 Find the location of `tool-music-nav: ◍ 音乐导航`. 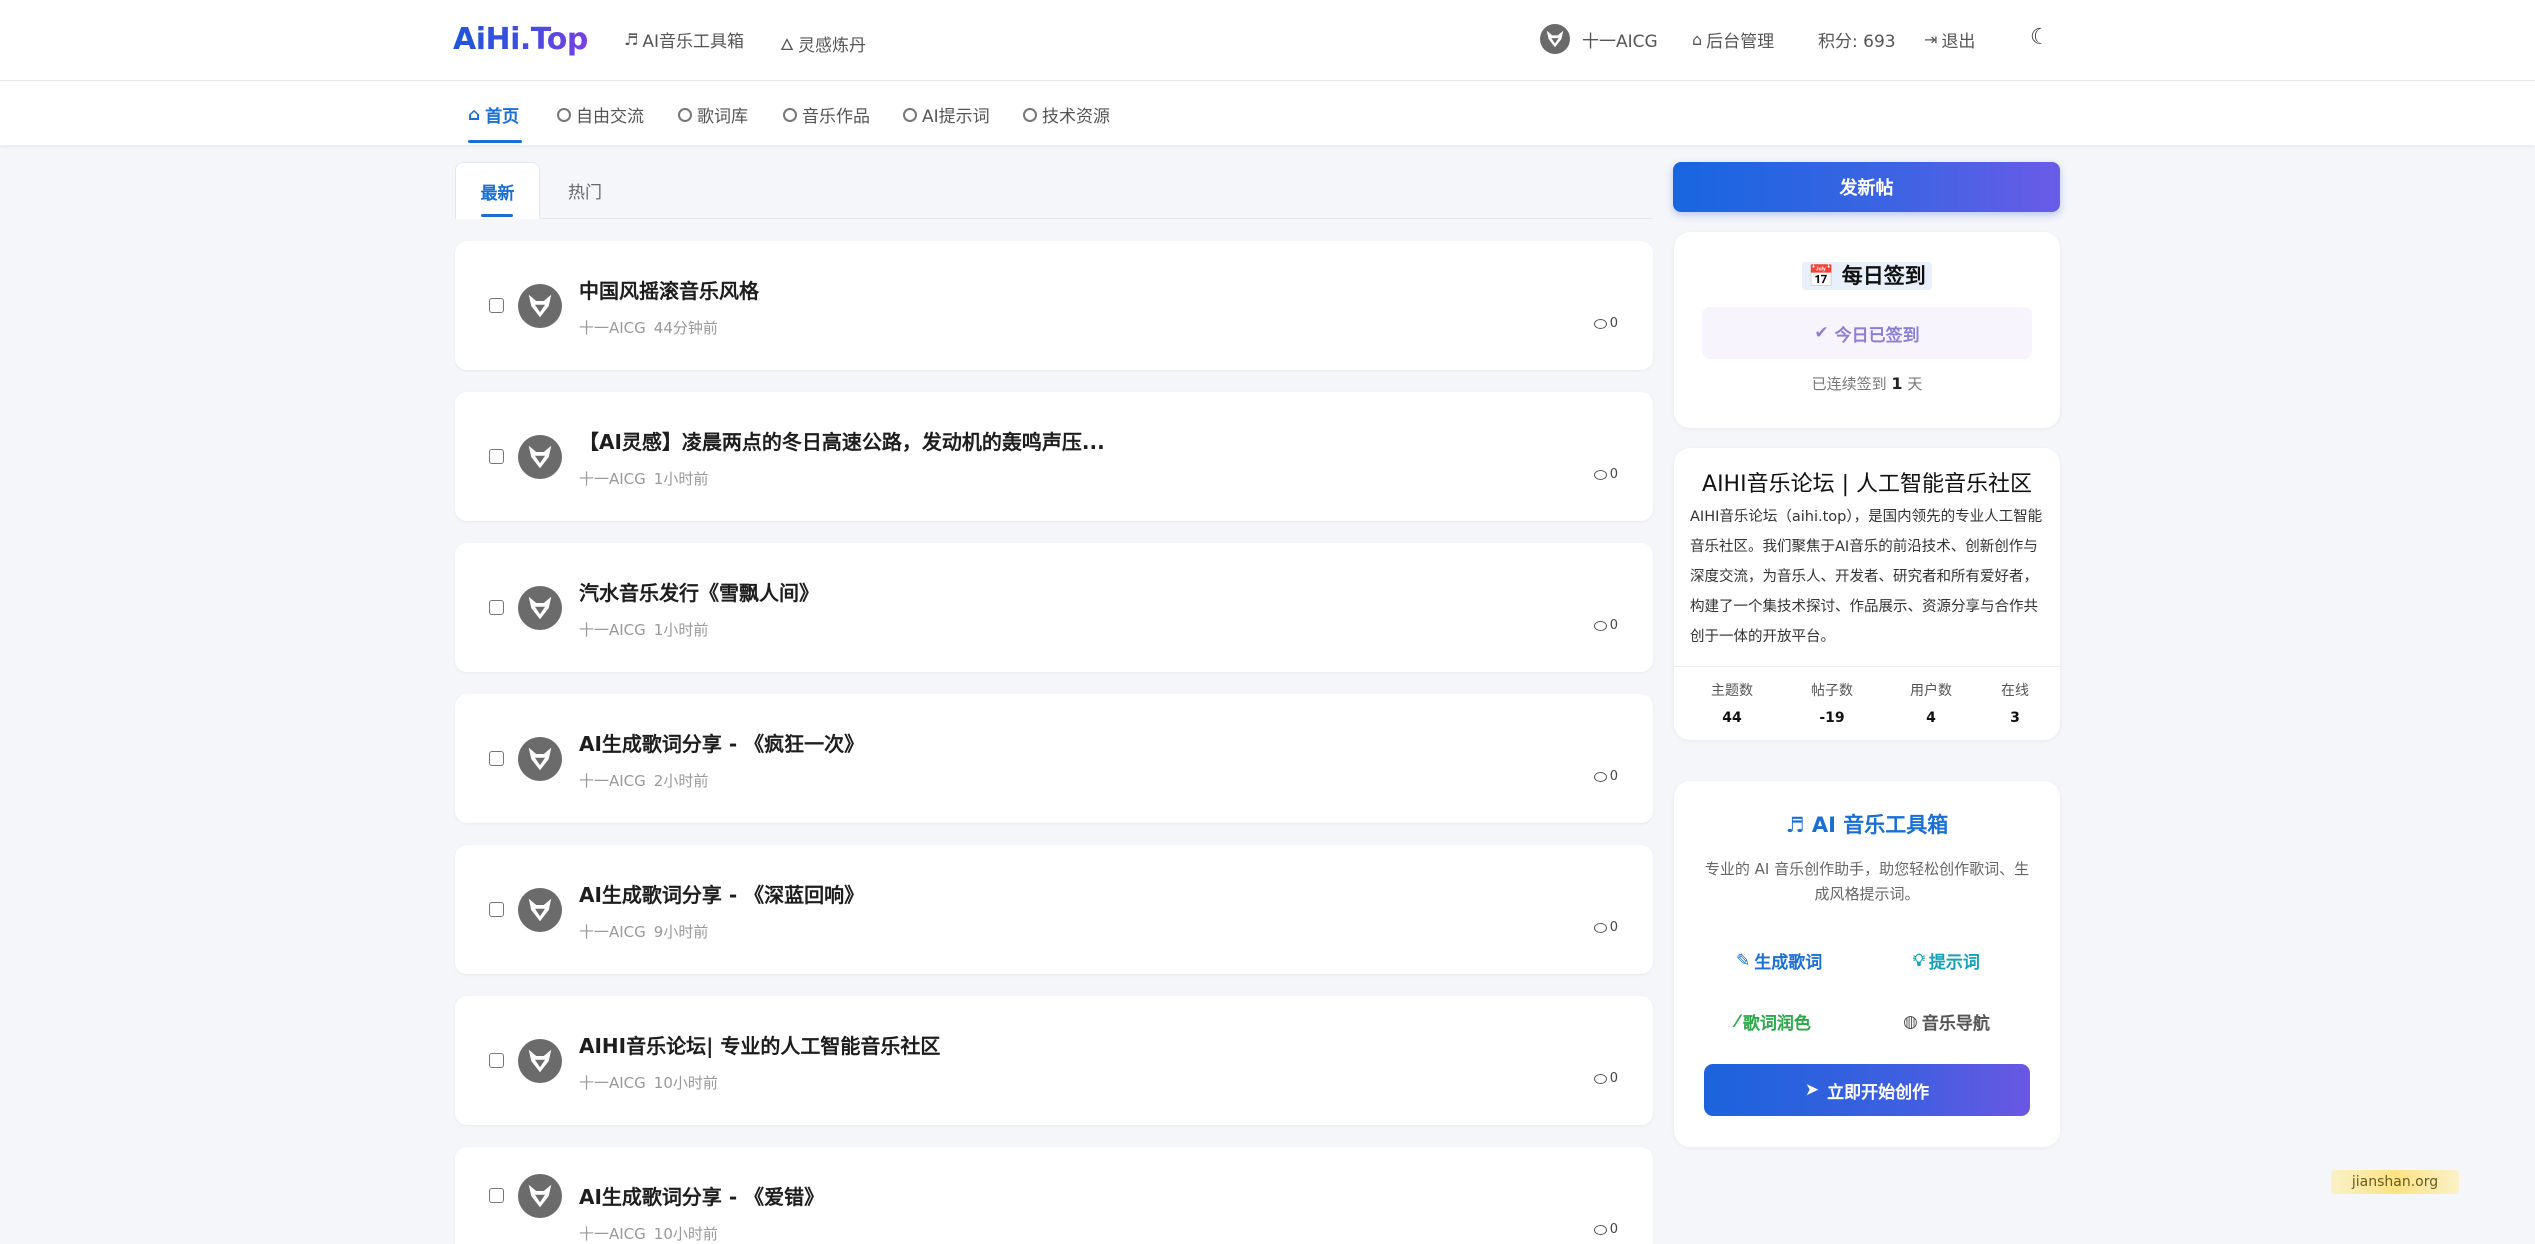

tool-music-nav: ◍ 音乐导航 is located at coordinates (1946, 1022).